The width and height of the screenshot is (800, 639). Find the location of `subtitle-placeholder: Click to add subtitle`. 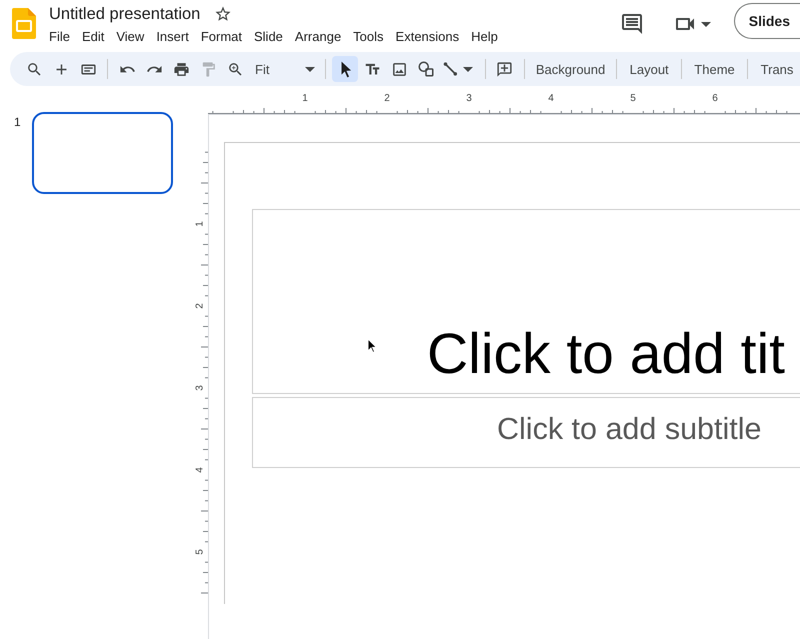

subtitle-placeholder: Click to add subtitle is located at coordinates (526, 432).